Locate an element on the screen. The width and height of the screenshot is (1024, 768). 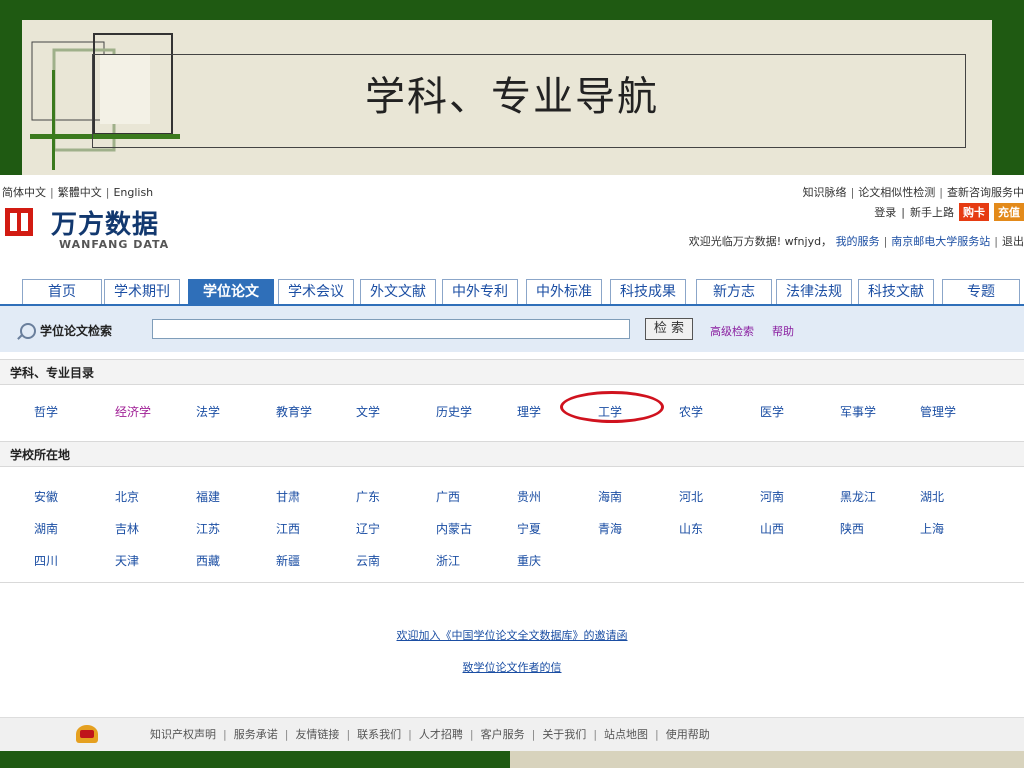
logo-en-text: WANFANG DATA is located at coordinates (114, 244).